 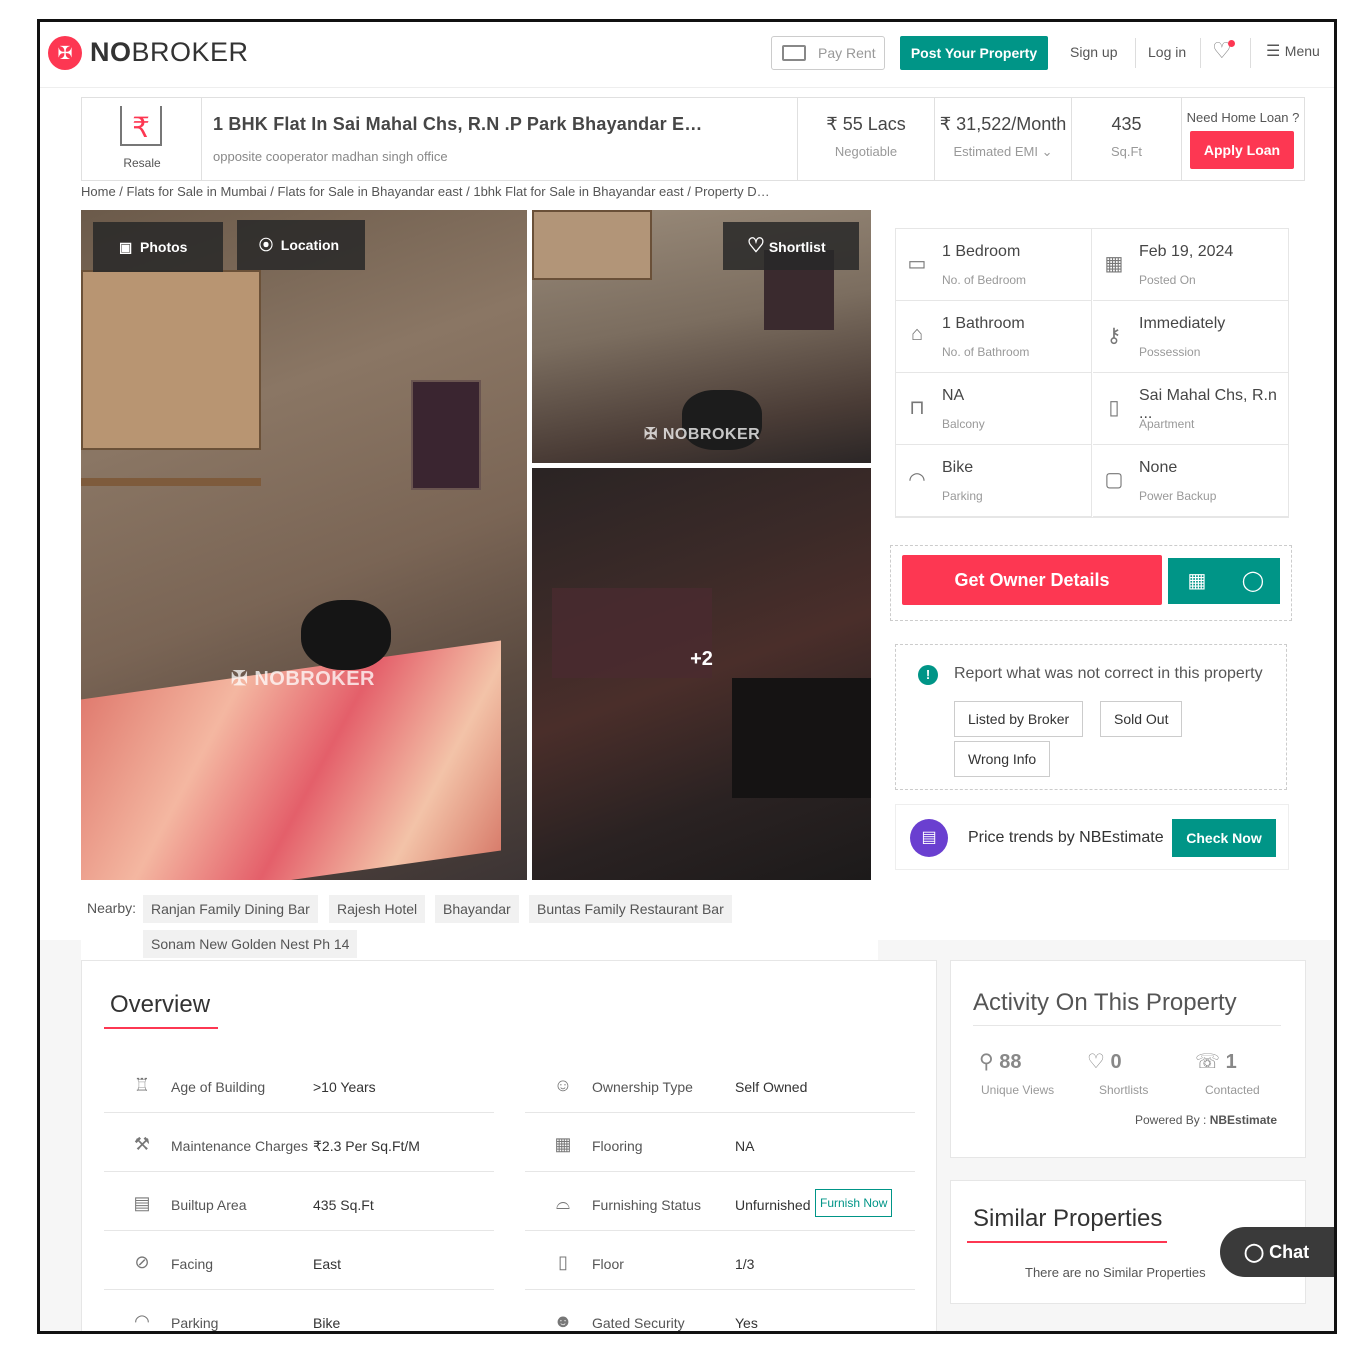 I want to click on building-age-icon: ♖, so click(x=142, y=1085).